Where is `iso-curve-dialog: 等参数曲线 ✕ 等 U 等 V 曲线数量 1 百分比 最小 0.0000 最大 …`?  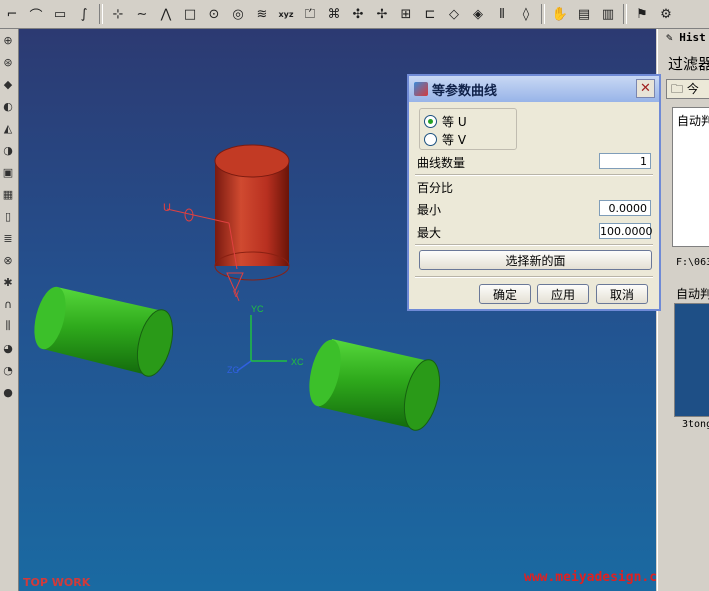
iso-curve-dialog: 等参数曲线 ✕ 等 U 等 V 曲线数量 1 百分比 最小 0.0000 最大 … is located at coordinates (534, 192).